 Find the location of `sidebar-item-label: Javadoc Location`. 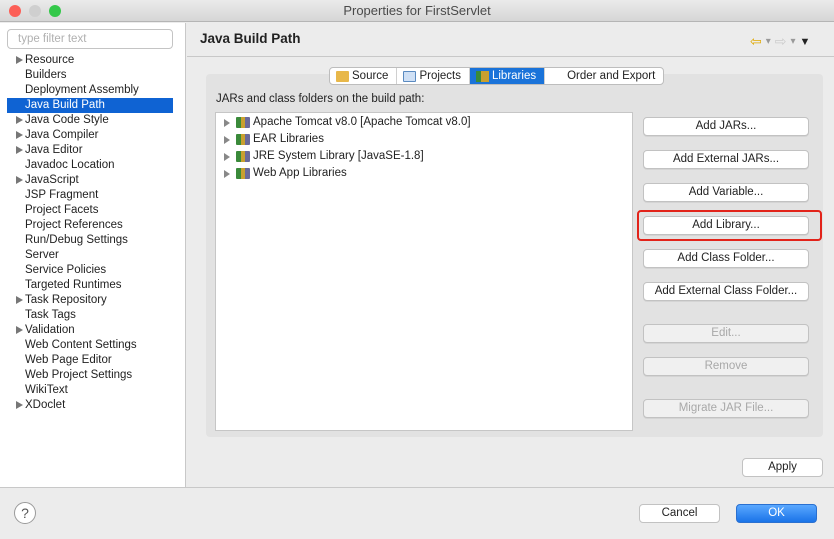

sidebar-item-label: Javadoc Location is located at coordinates (70, 165).